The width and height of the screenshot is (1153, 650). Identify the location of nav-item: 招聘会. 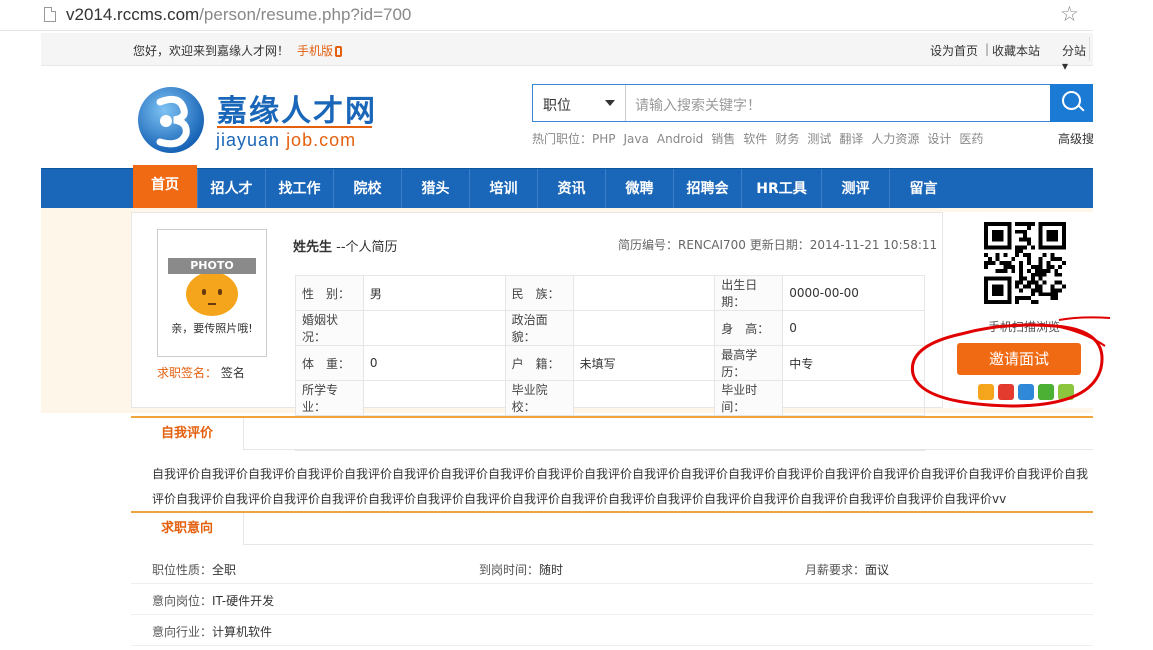
(707, 189).